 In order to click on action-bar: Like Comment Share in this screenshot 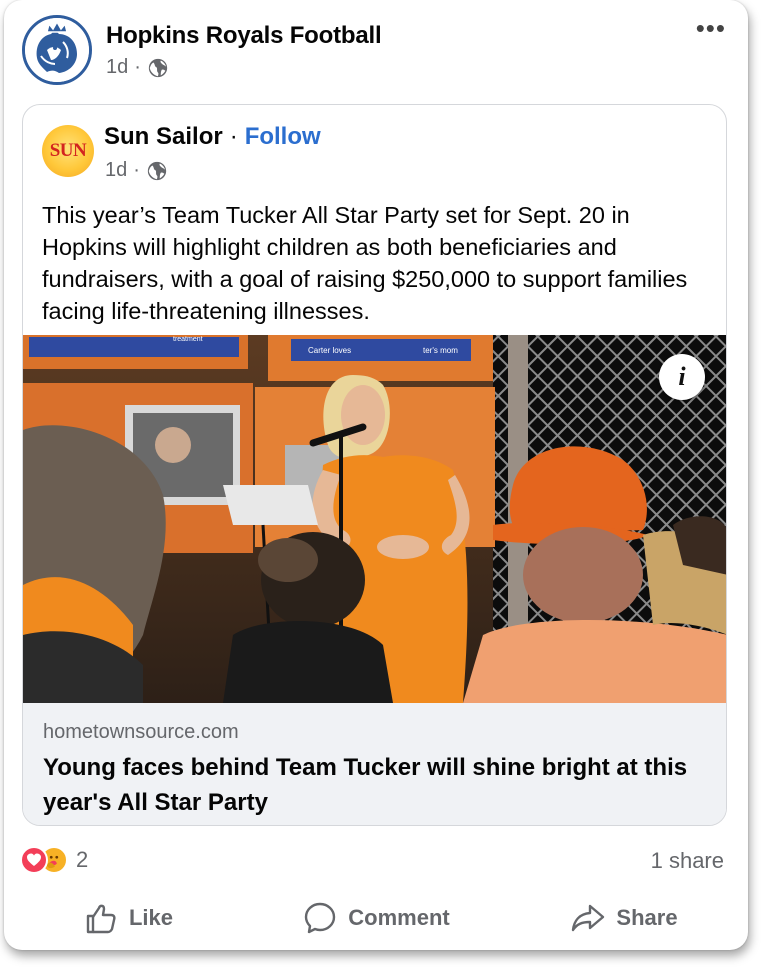, I will do `click(376, 918)`.